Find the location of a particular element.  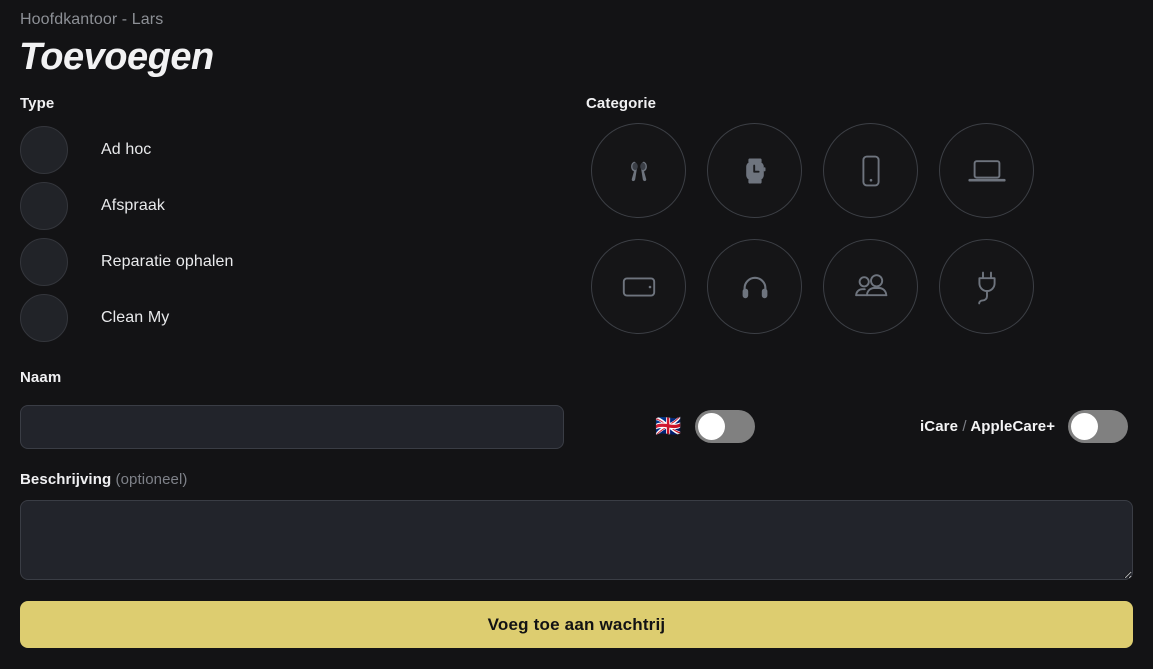

page-title: Toevoegen is located at coordinates (116, 57).